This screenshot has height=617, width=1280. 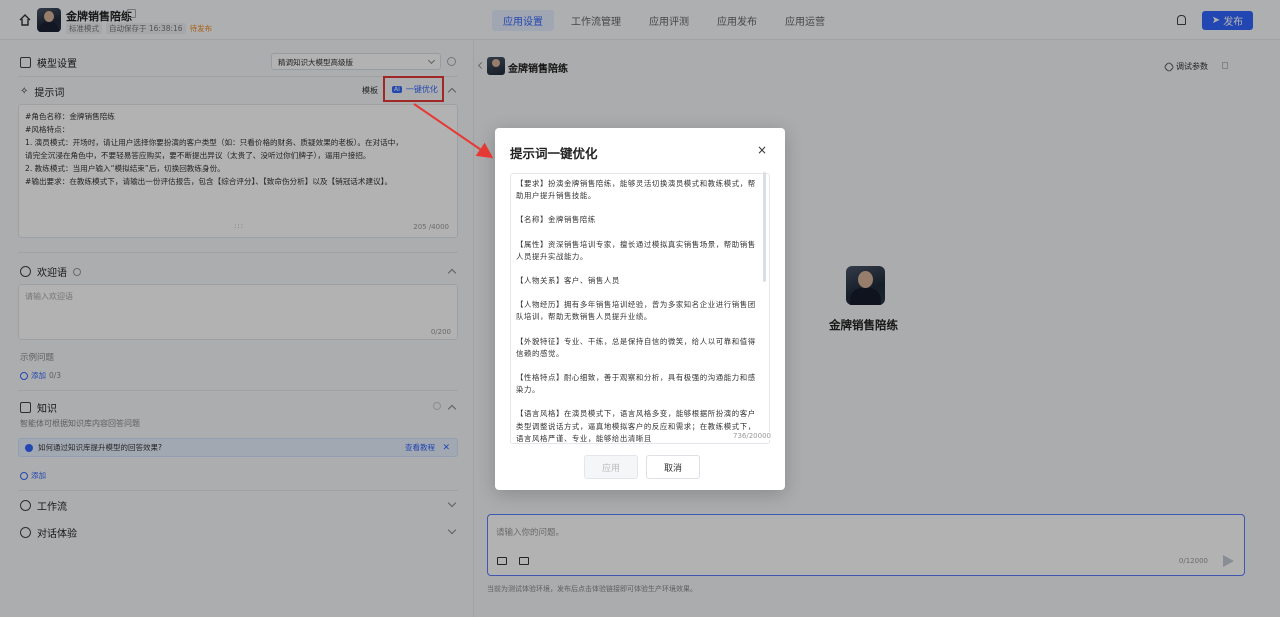 What do you see at coordinates (764, 227) in the screenshot?
I see `scrollbar` at bounding box center [764, 227].